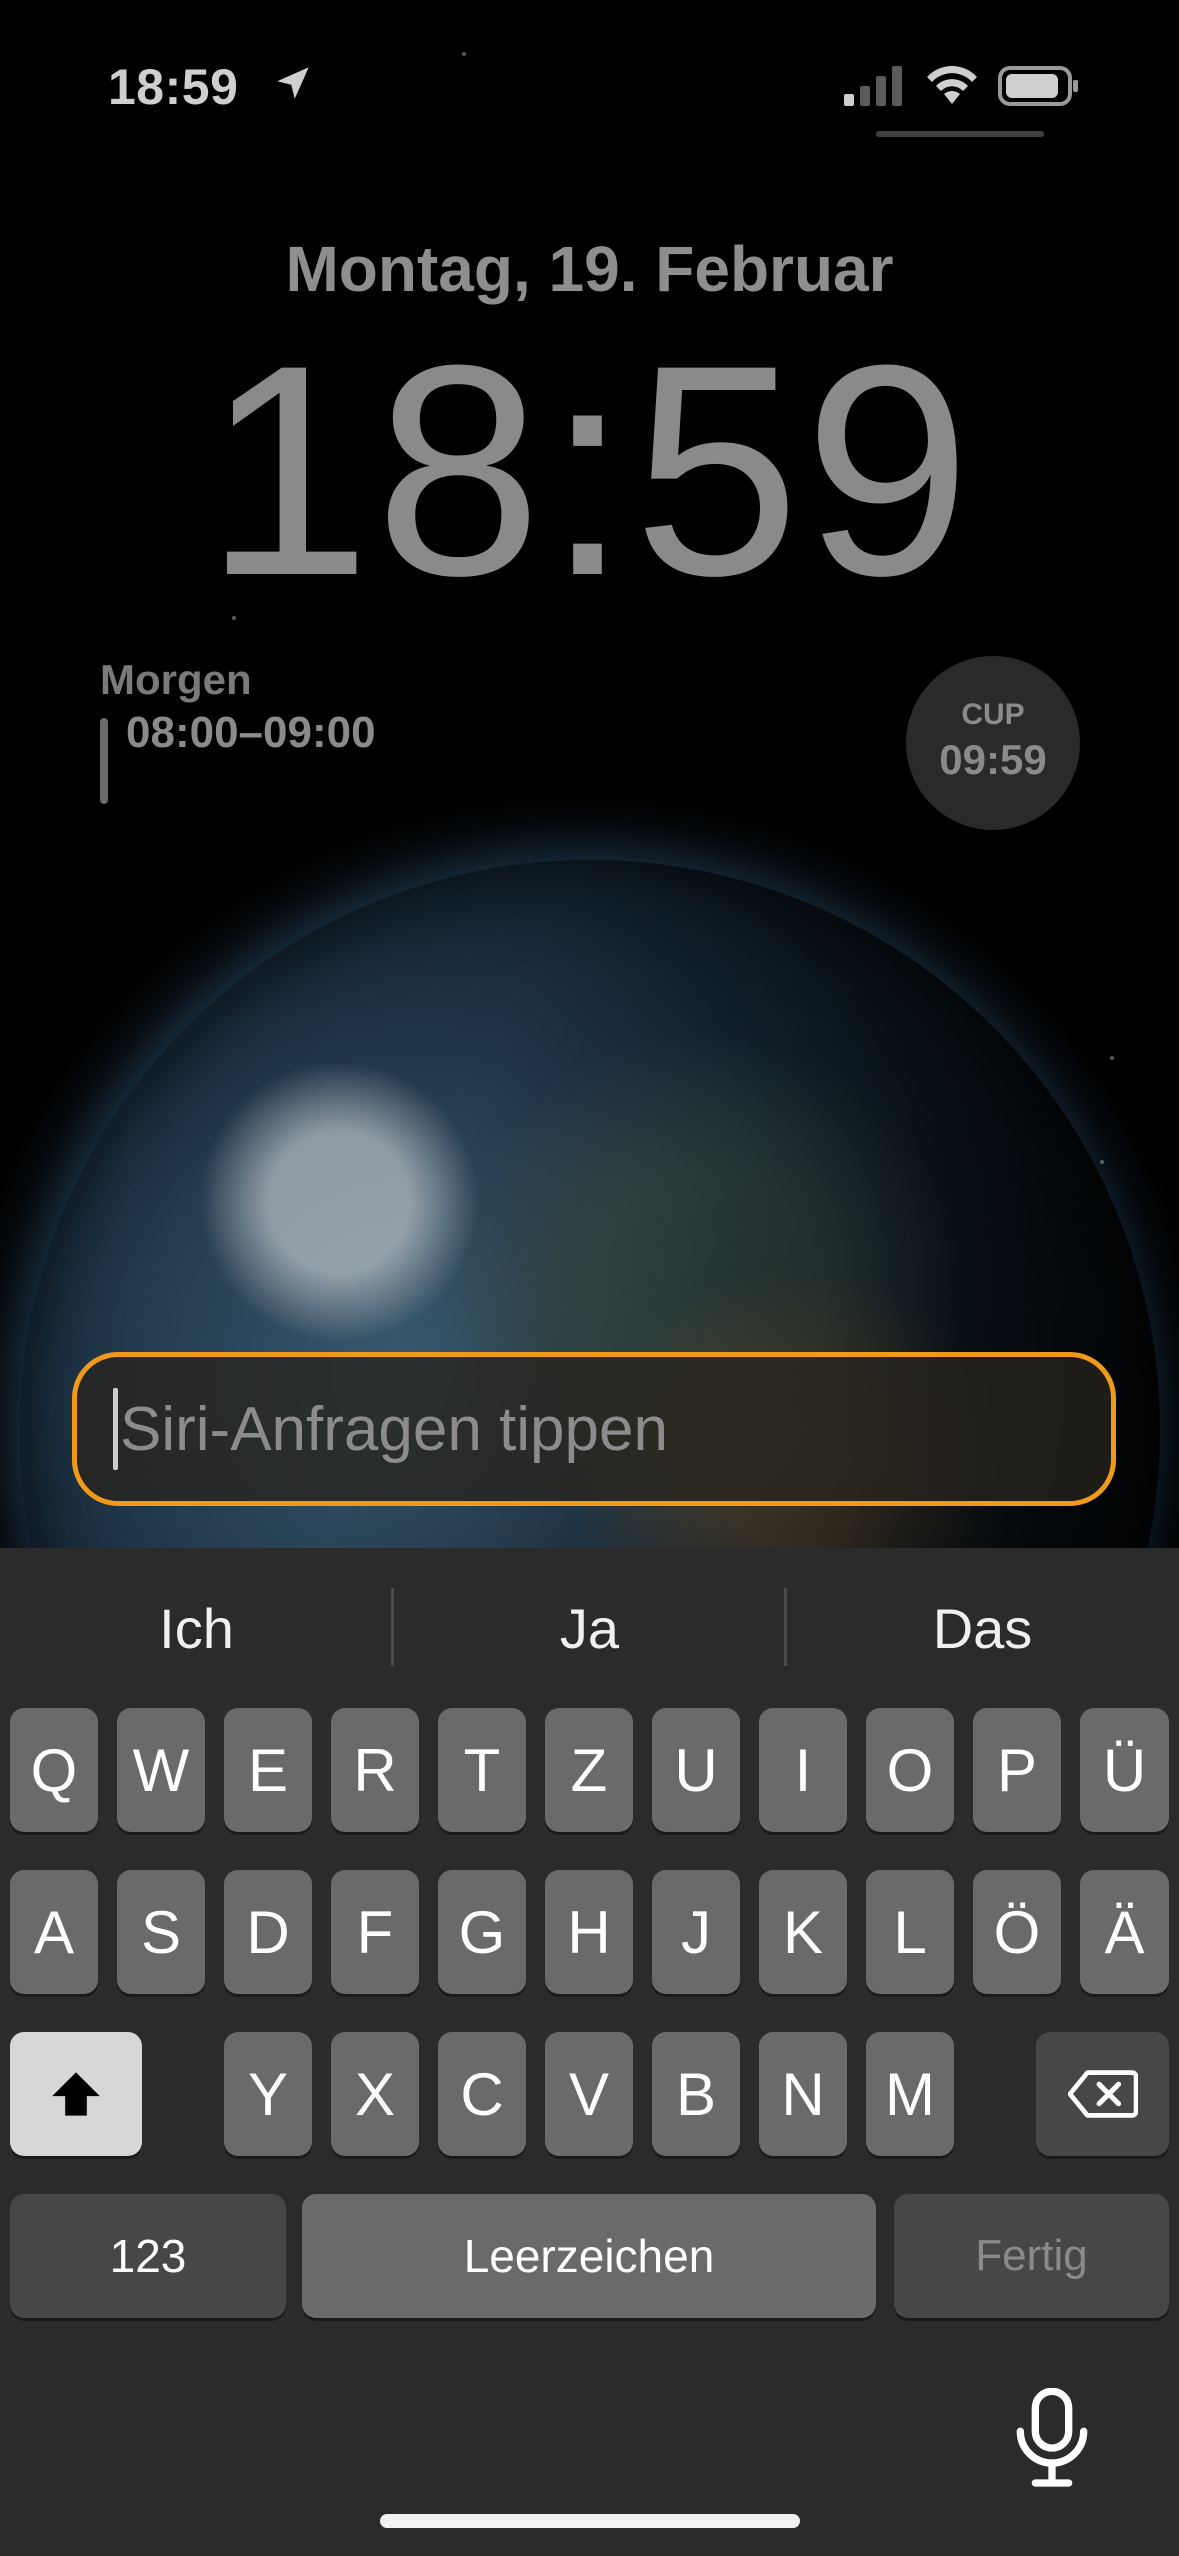 This screenshot has width=1179, height=2556. I want to click on calendar-event-time: 08:00–09:00, so click(251, 732).